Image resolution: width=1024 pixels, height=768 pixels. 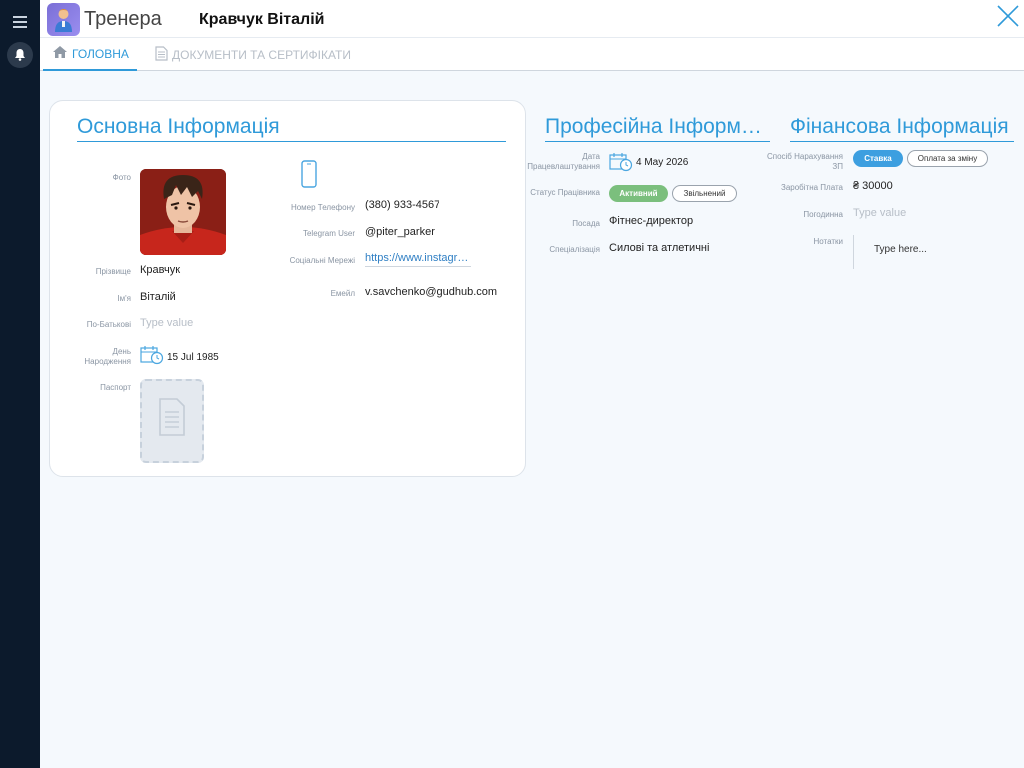 I want to click on passport-label: Паспорт, so click(x=115, y=387).